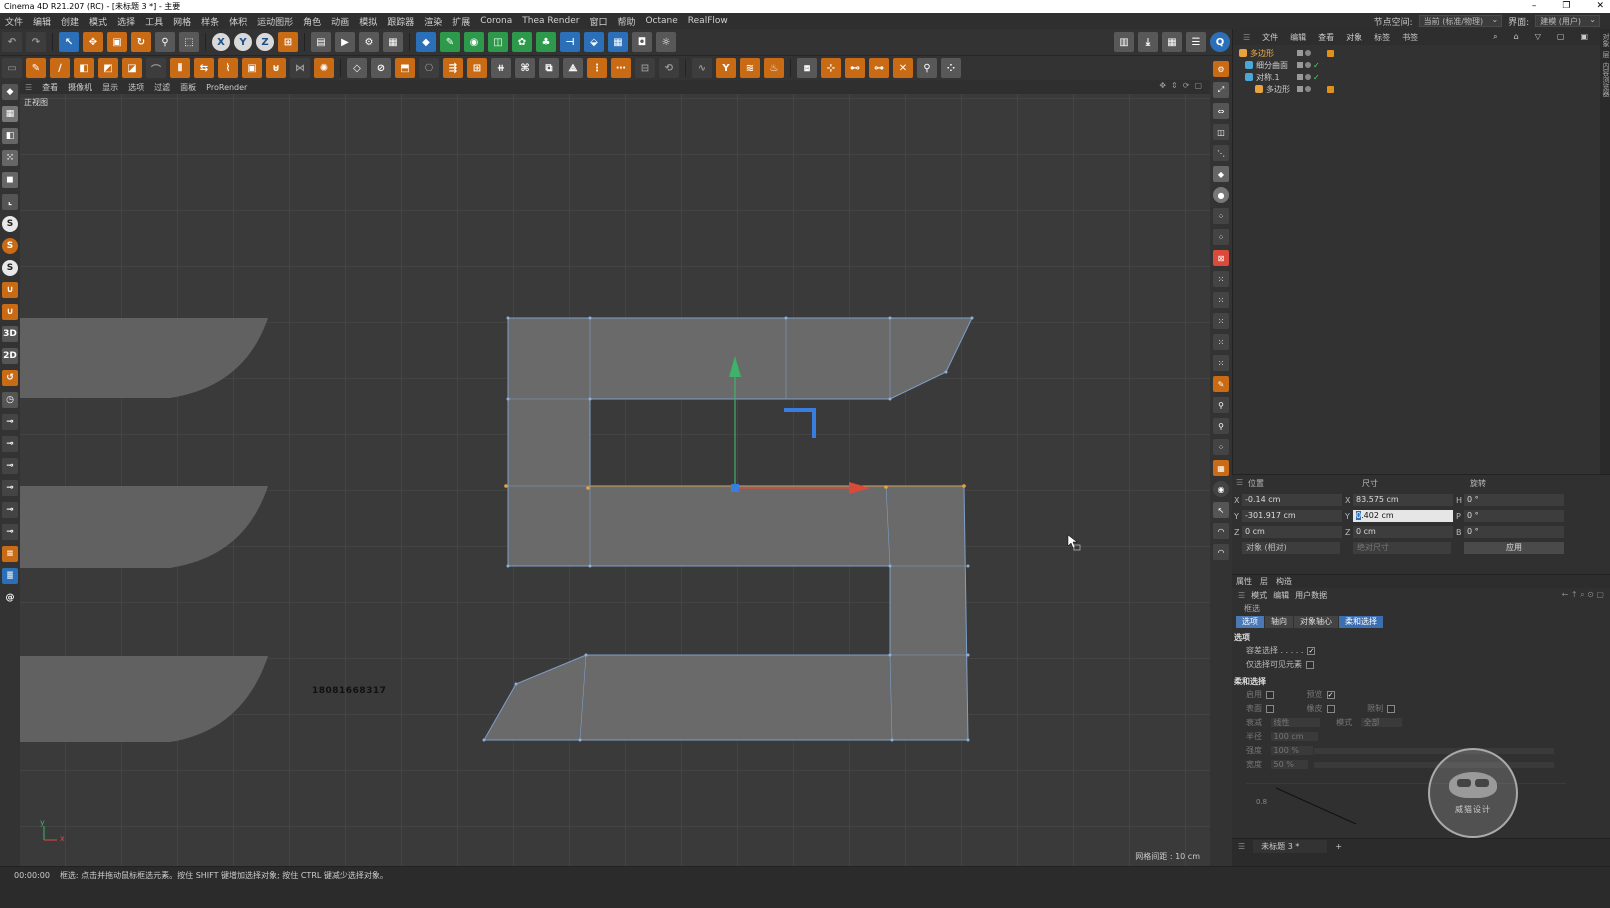 The image size is (1610, 908). What do you see at coordinates (594, 42) in the screenshot?
I see `scene-icon: ⬙` at bounding box center [594, 42].